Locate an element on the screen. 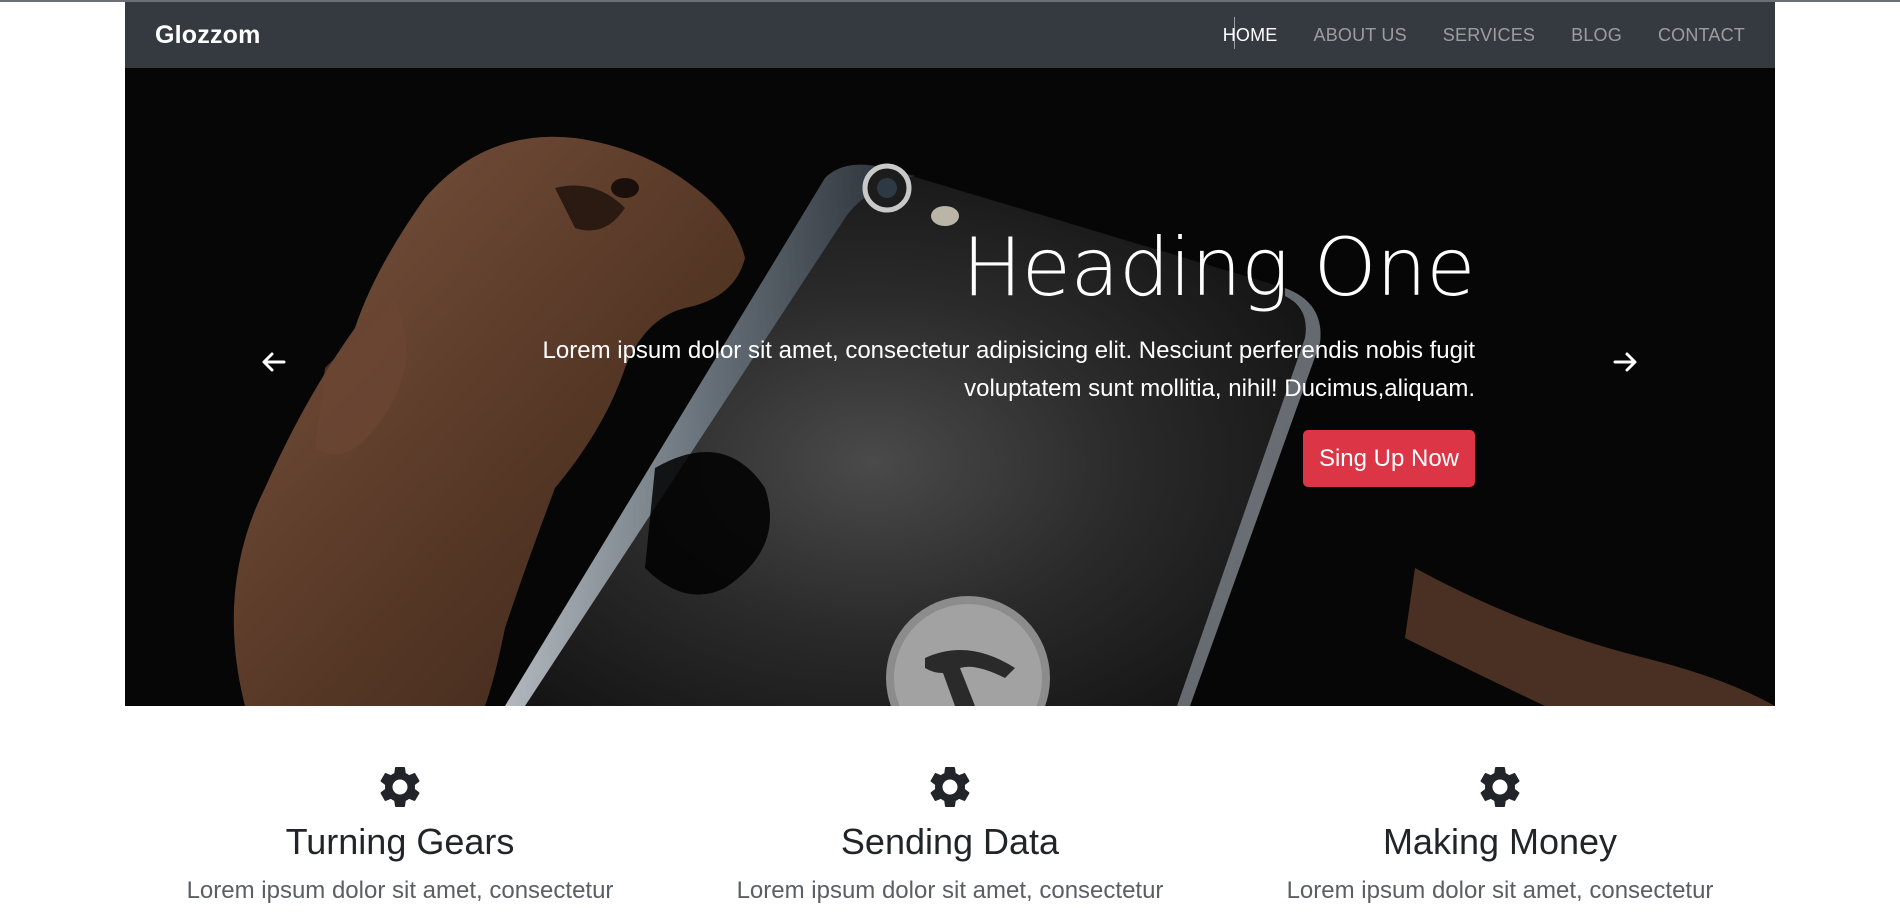 The image size is (1900, 913). nav-menu: HOME ABOUT US SERVICES BLOG CONTACT is located at coordinates (1484, 35).